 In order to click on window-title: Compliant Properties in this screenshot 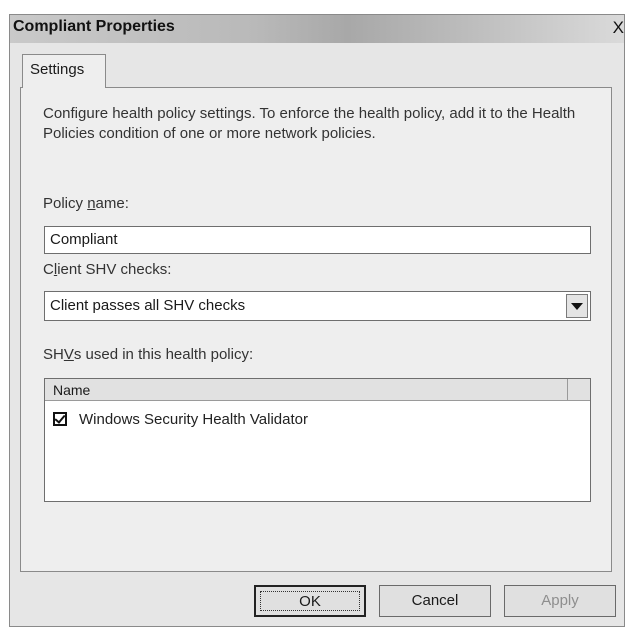, I will do `click(94, 26)`.